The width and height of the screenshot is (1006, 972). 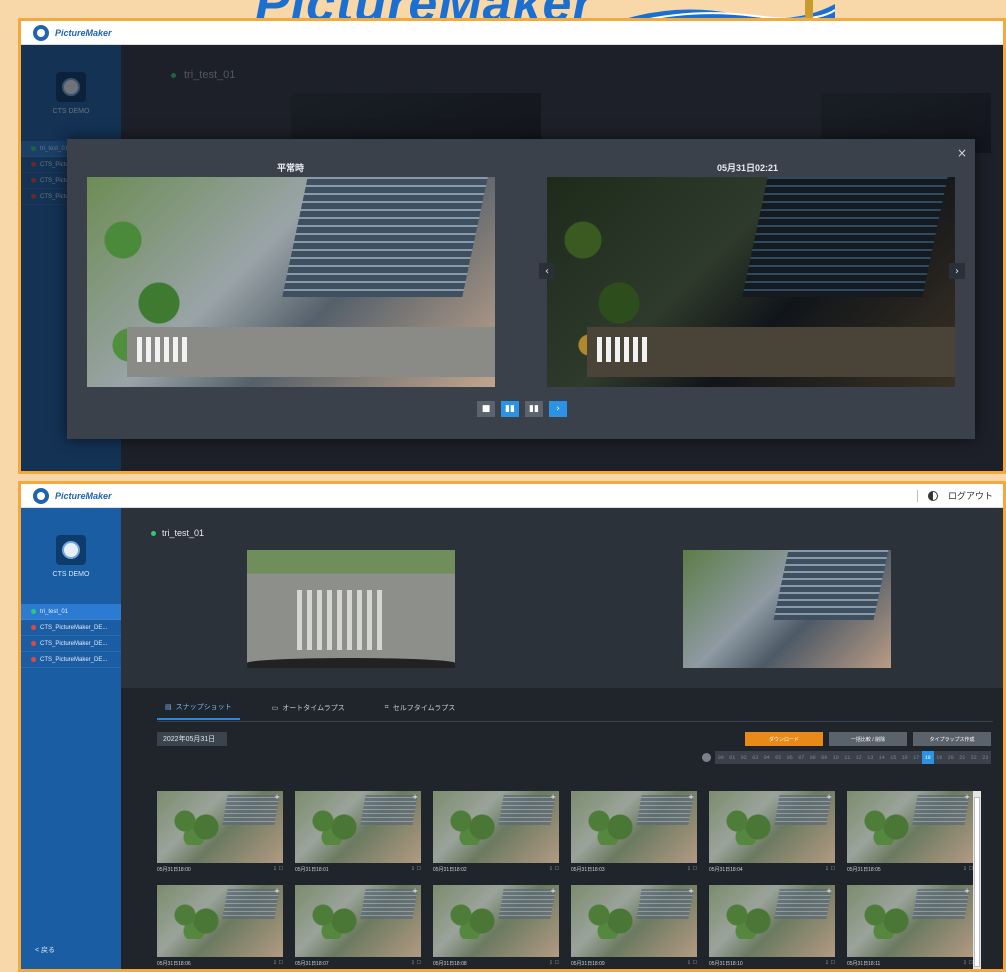 What do you see at coordinates (486, 409) in the screenshot?
I see `single-view-button: ■` at bounding box center [486, 409].